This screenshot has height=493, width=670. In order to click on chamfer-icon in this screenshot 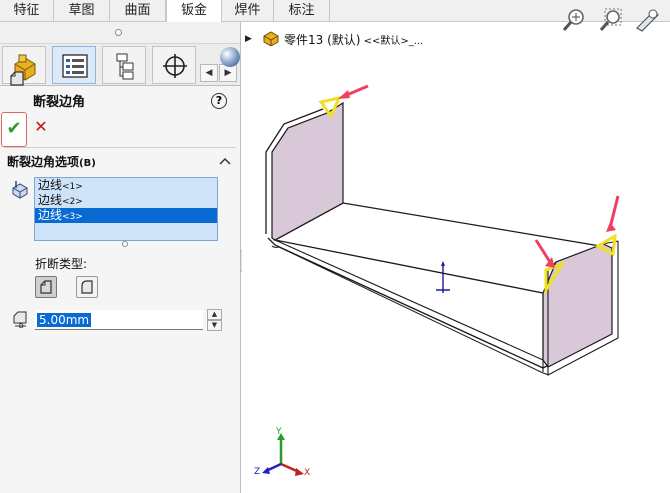, I will do `click(46, 287)`.